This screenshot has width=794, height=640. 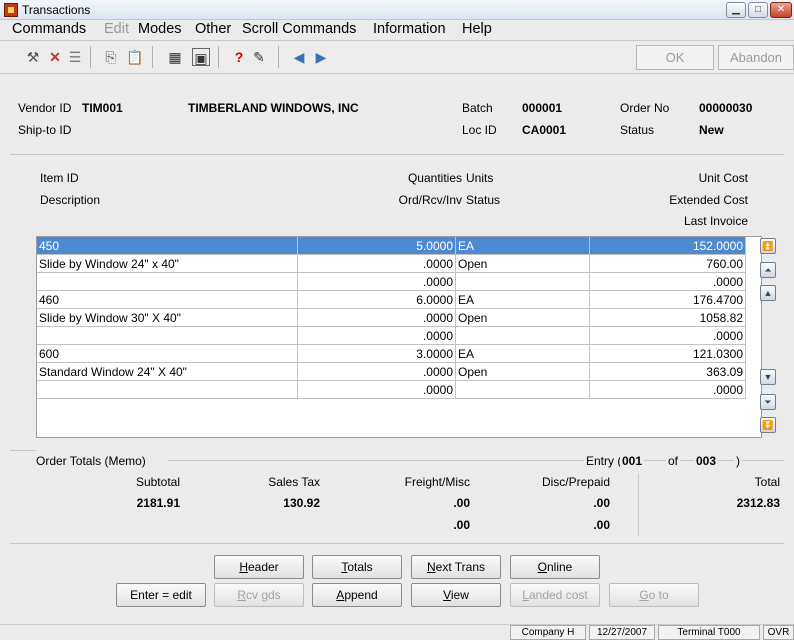 What do you see at coordinates (456, 567) in the screenshot?
I see `next-trans-button: Next Trans` at bounding box center [456, 567].